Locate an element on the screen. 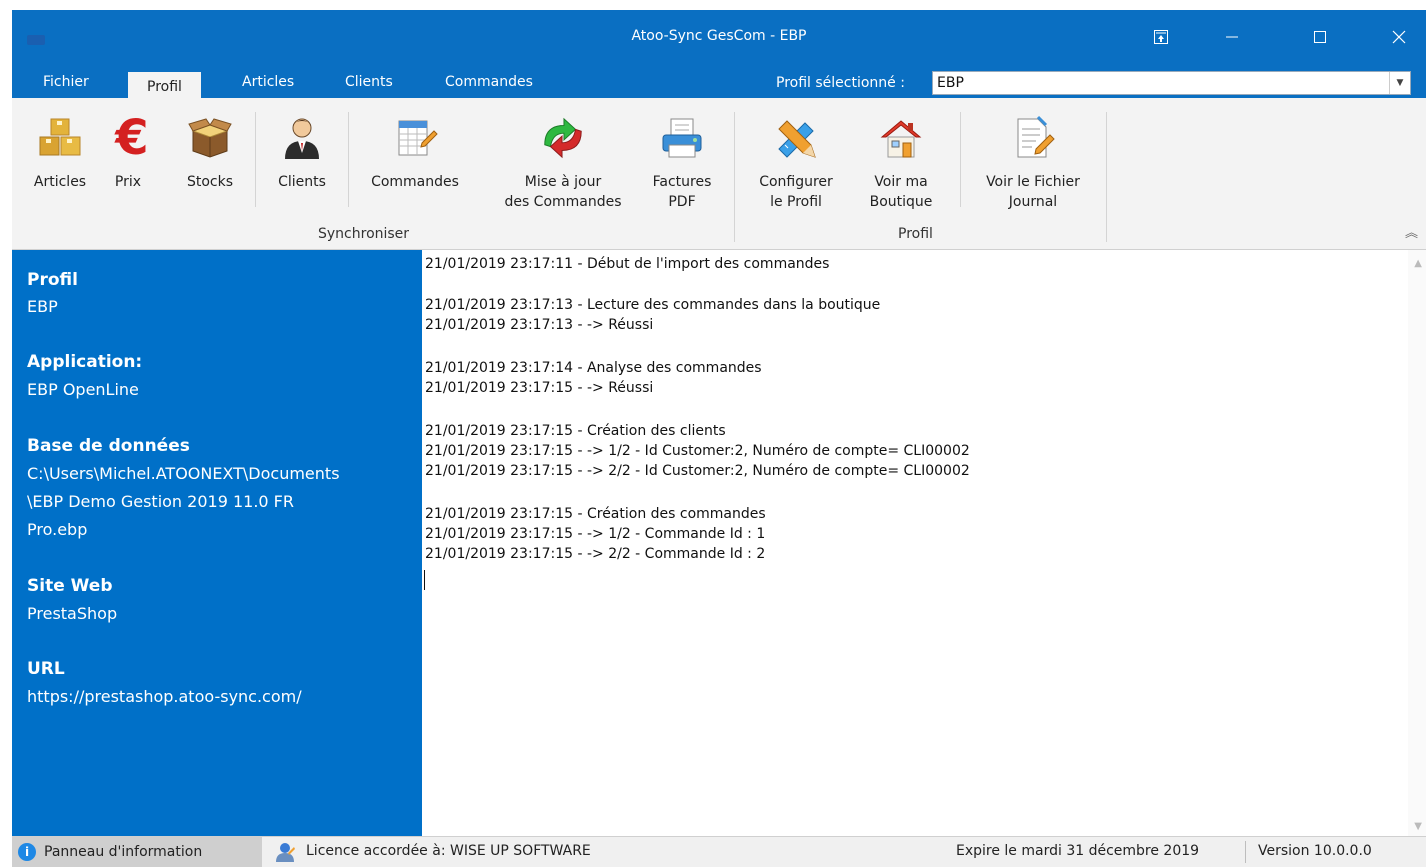 Image resolution: width=1426 pixels, height=867 pixels. pin-icon is located at coordinates (1161, 37).